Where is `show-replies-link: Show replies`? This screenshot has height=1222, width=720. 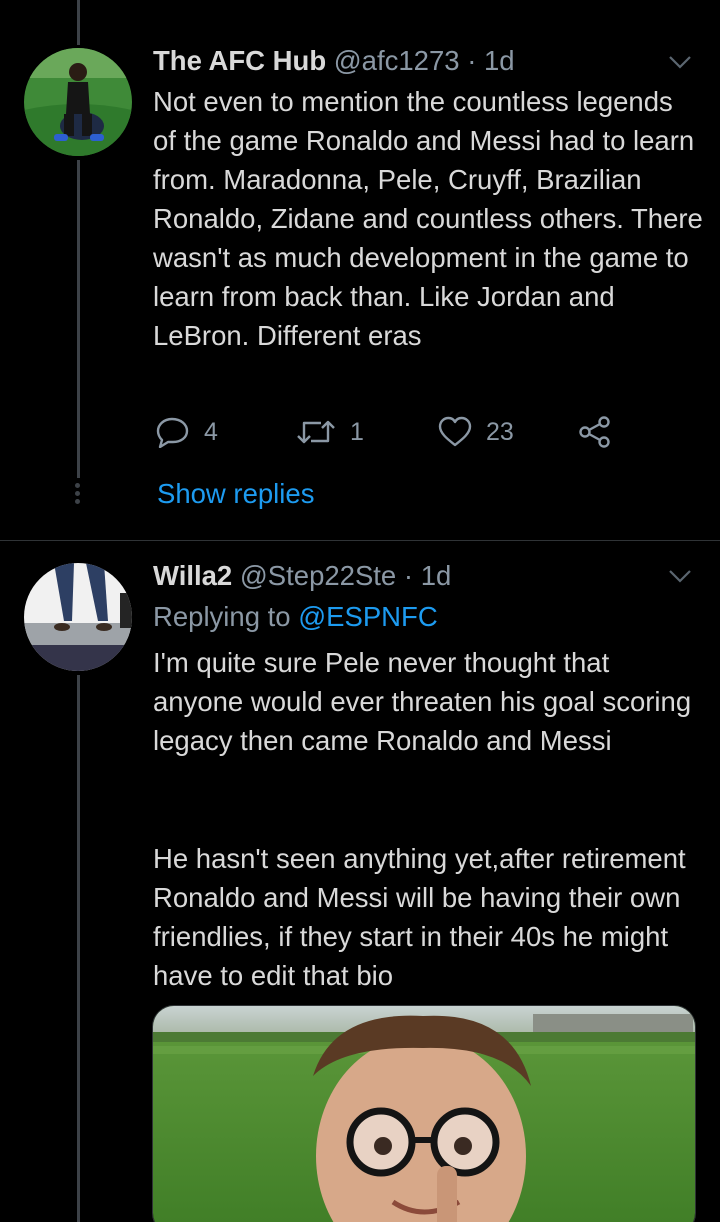
show-replies-link: Show replies is located at coordinates (235, 494).